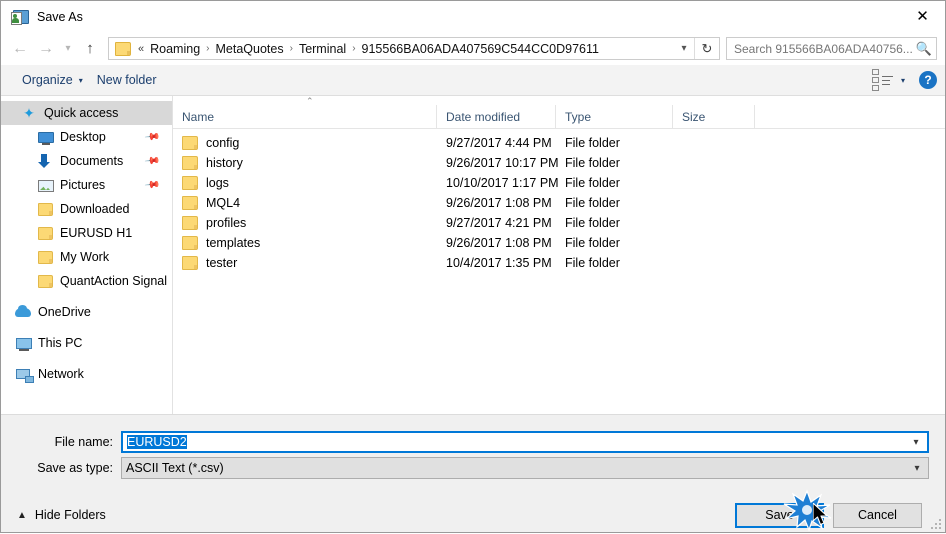  I want to click on save-as-type-select: ASCII Text (*.csv) ▾, so click(525, 468).